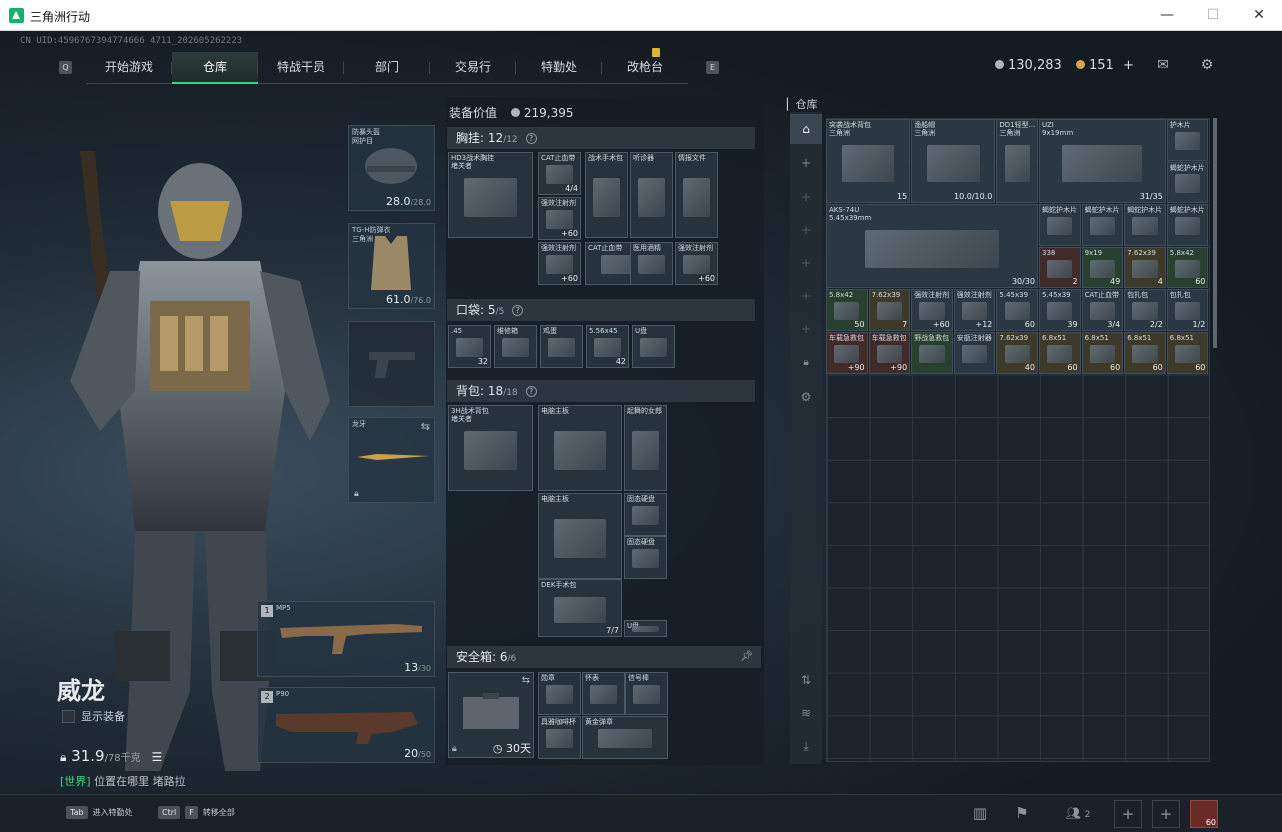 This screenshot has width=1282, height=832. What do you see at coordinates (526, 680) in the screenshot?
I see `swap-icon: ⇆` at bounding box center [526, 680].